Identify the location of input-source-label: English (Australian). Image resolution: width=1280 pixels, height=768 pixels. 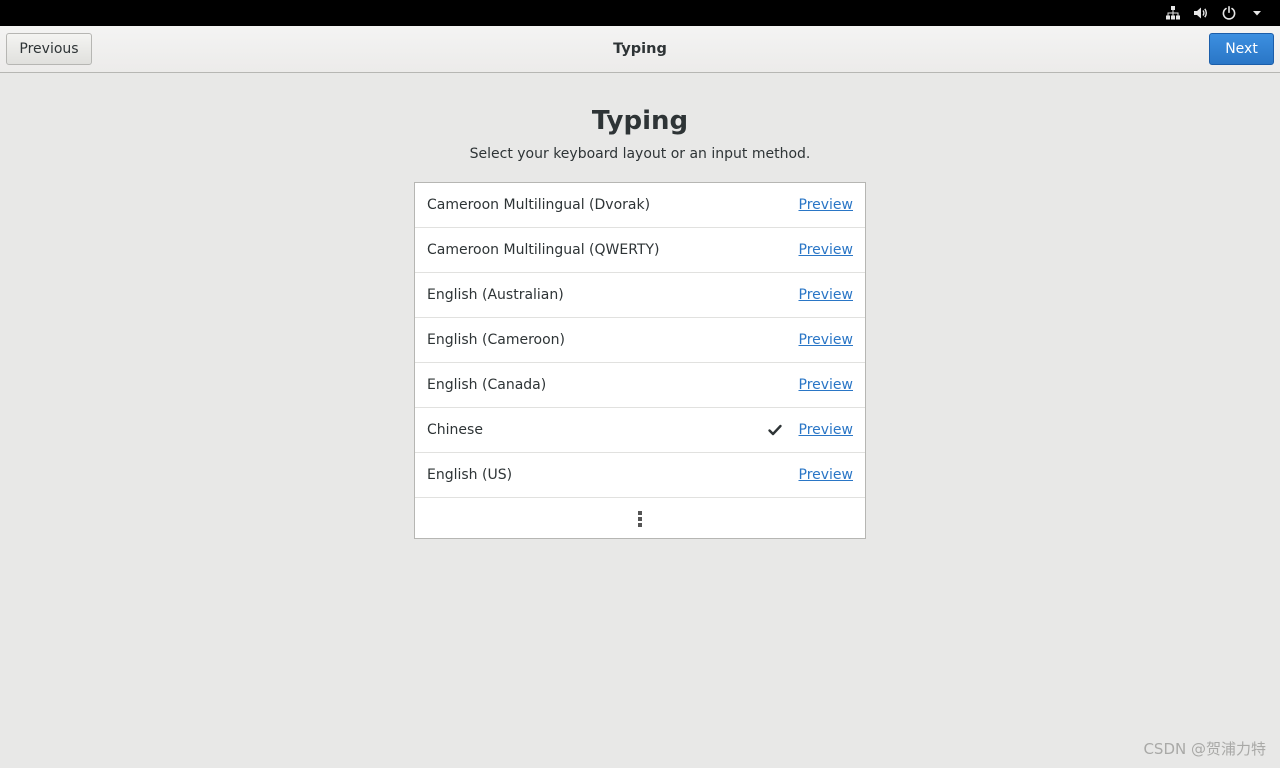
(495, 295).